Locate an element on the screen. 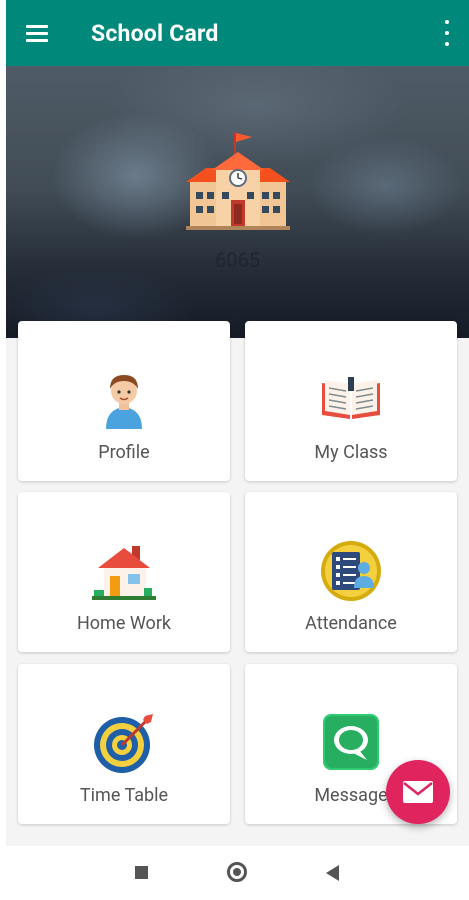 This screenshot has width=469, height=900. system-nav-bar is located at coordinates (234, 873).